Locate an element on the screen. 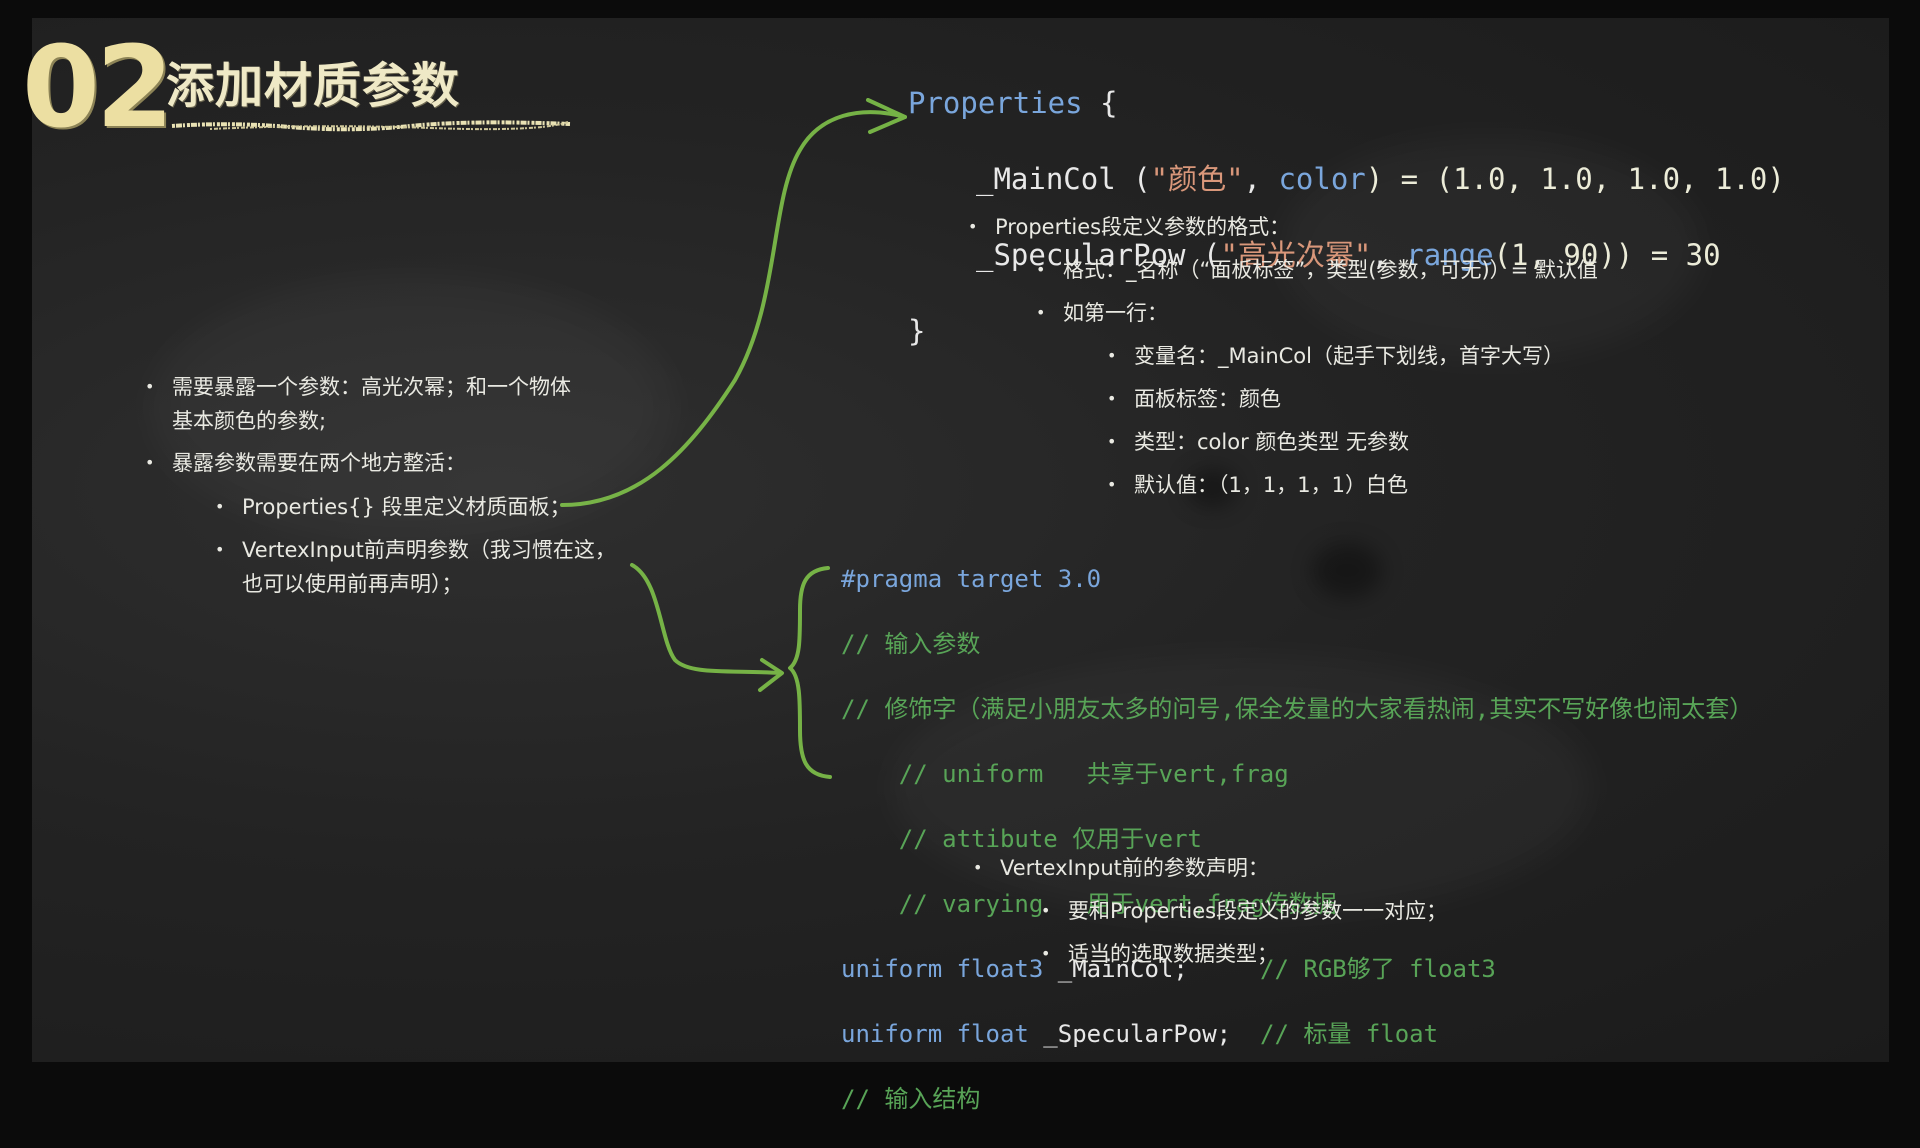 The height and width of the screenshot is (1148, 1920). properties-notes-format: 格式：_名称（“面板标签”，类型(参数，可无)）= 默认值 is located at coordinates (1317, 270).